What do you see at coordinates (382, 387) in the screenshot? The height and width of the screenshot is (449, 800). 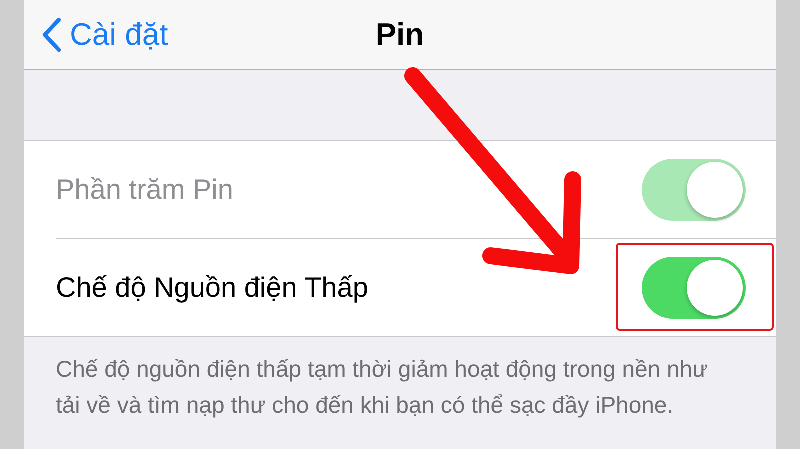 I see `footer-description: Chế độ nguồn điện thấp tạm thời giảm hoạt động trong nền như tải về và tìm nạp thư cho đến khi bạn có thể sạc đầy iPhone.` at bounding box center [382, 387].